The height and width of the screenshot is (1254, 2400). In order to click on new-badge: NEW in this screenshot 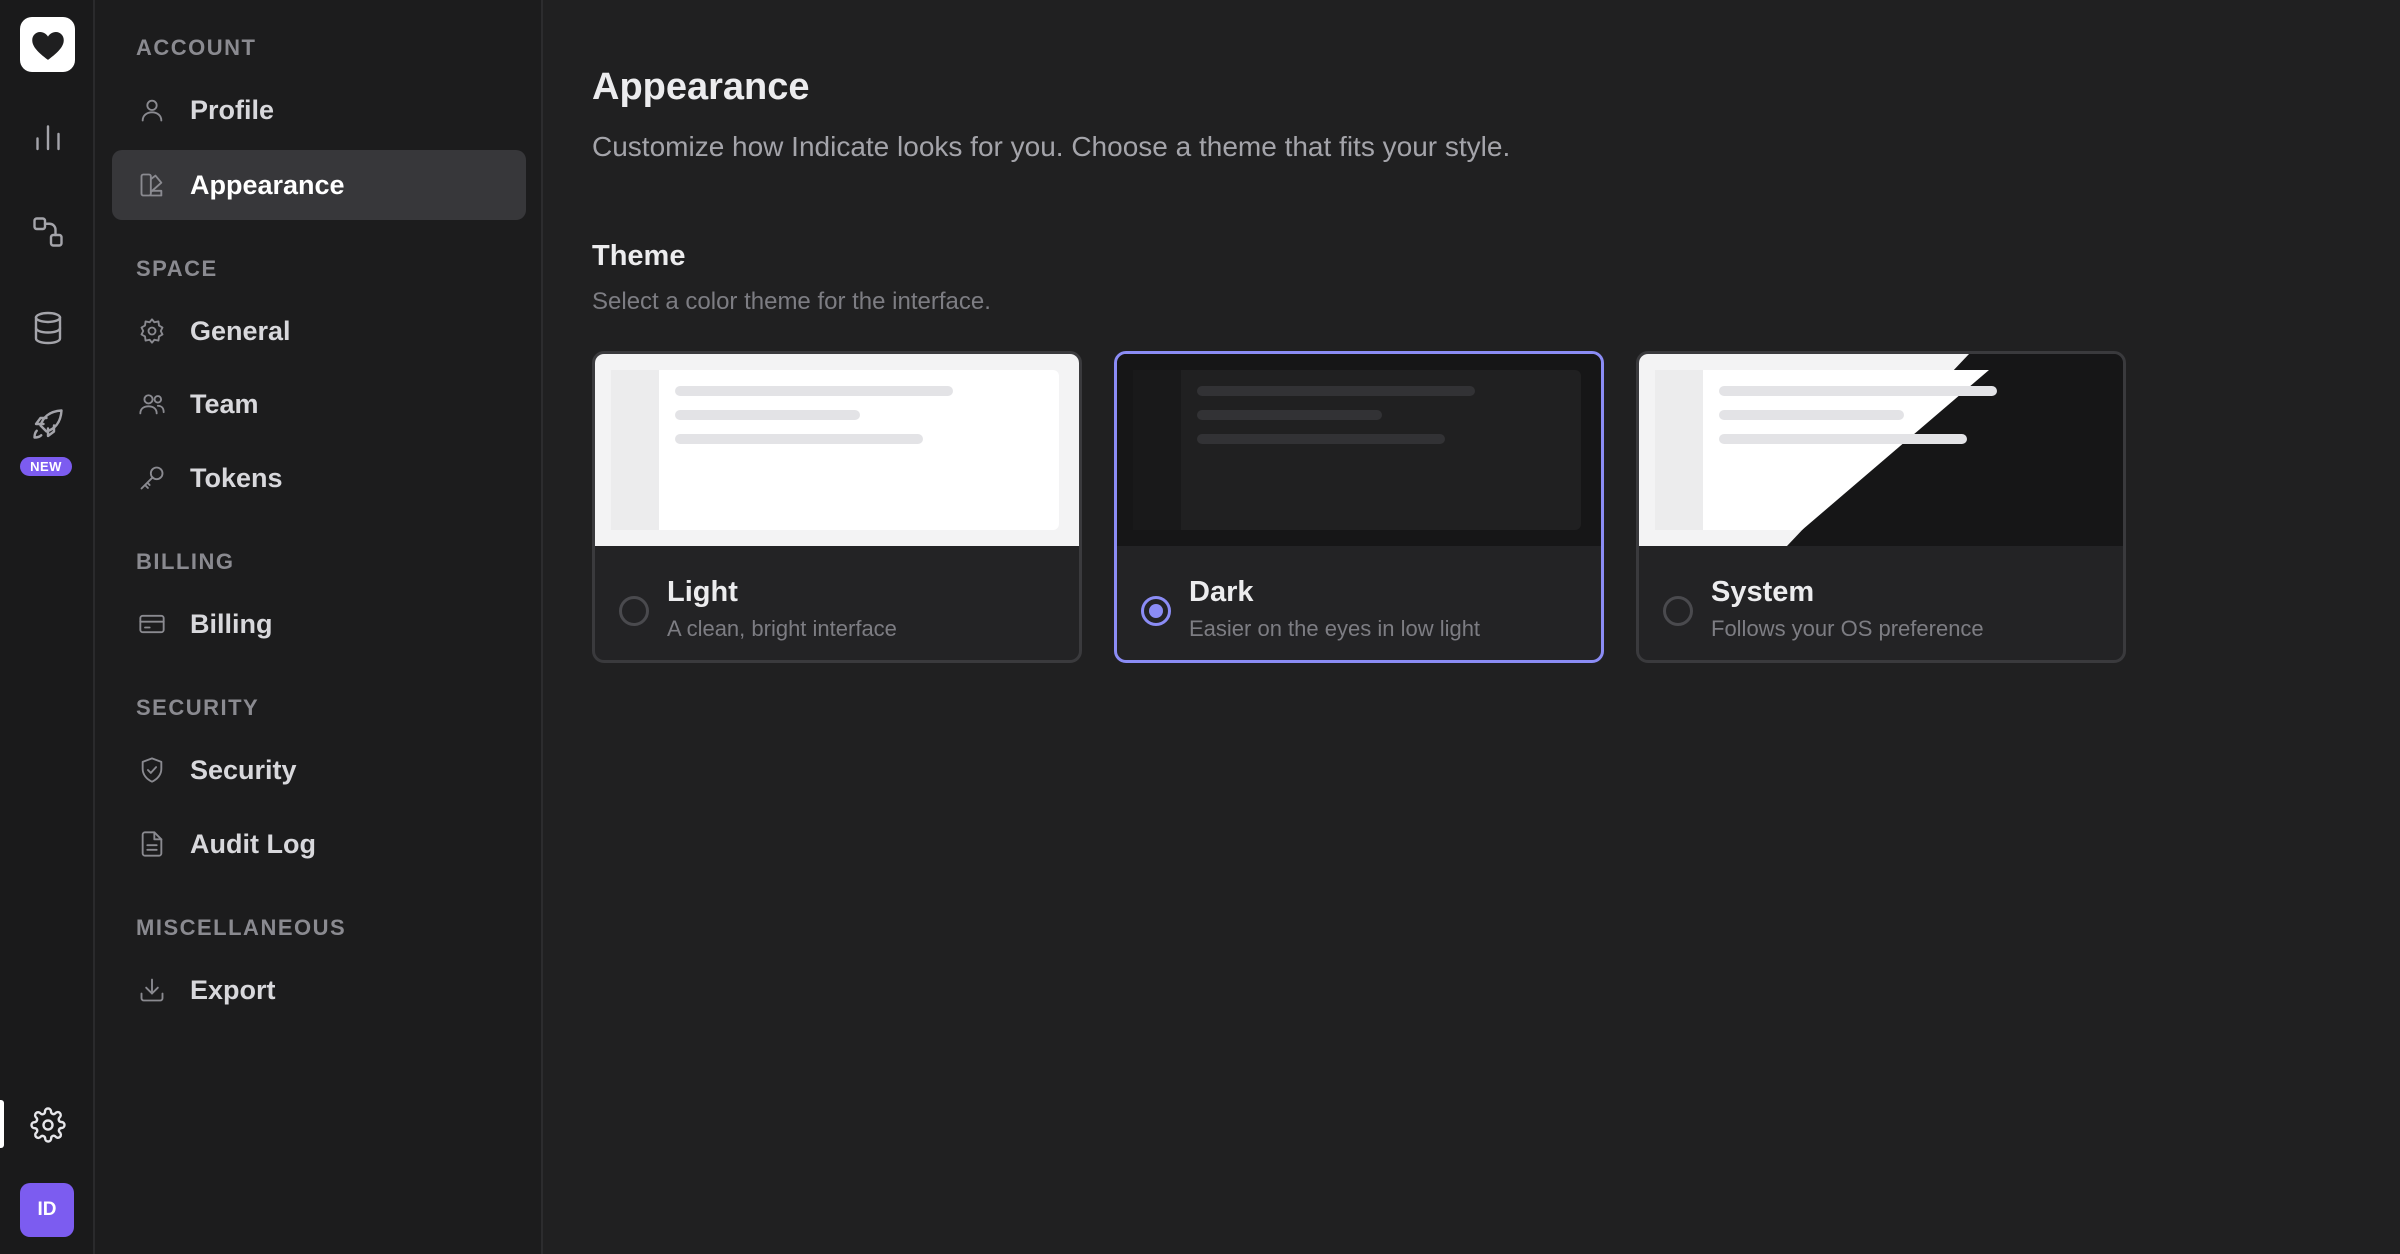, I will do `click(46, 466)`.